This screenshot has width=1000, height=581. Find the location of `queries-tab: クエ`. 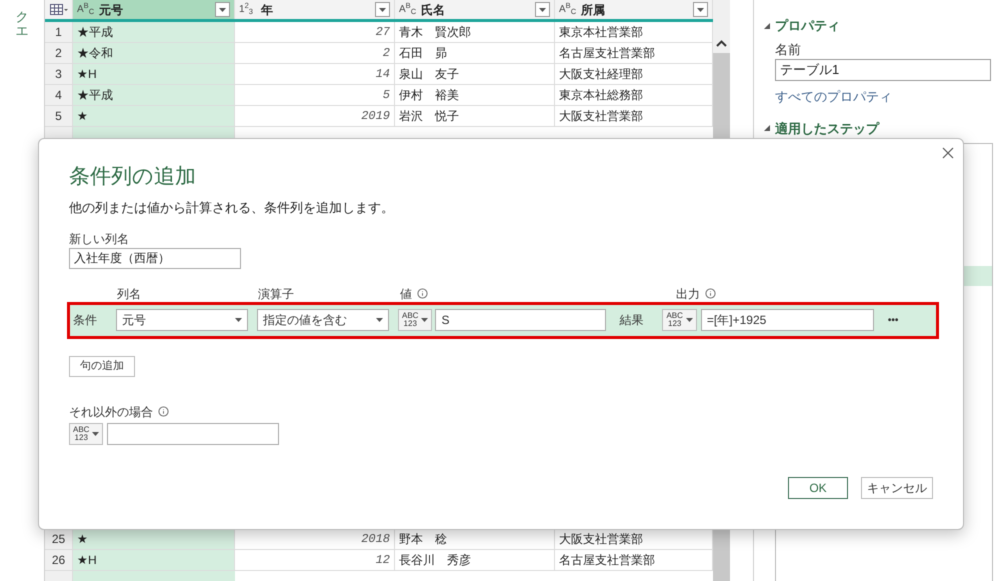

queries-tab: クエ is located at coordinates (22, 295).